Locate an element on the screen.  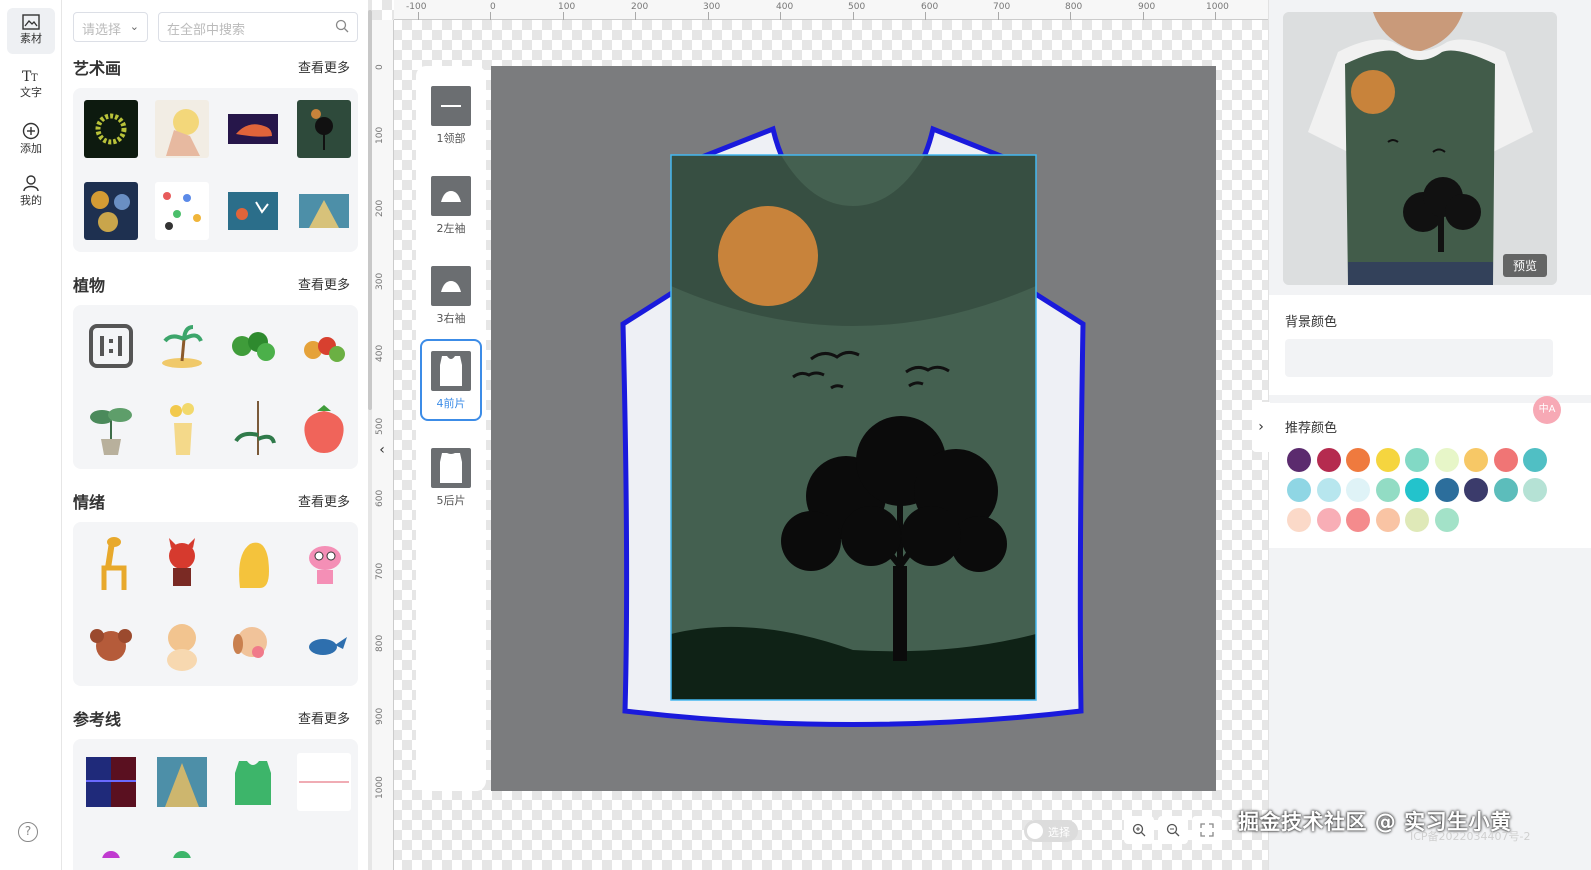
plant-thumb-ratio is located at coordinates (111, 346).